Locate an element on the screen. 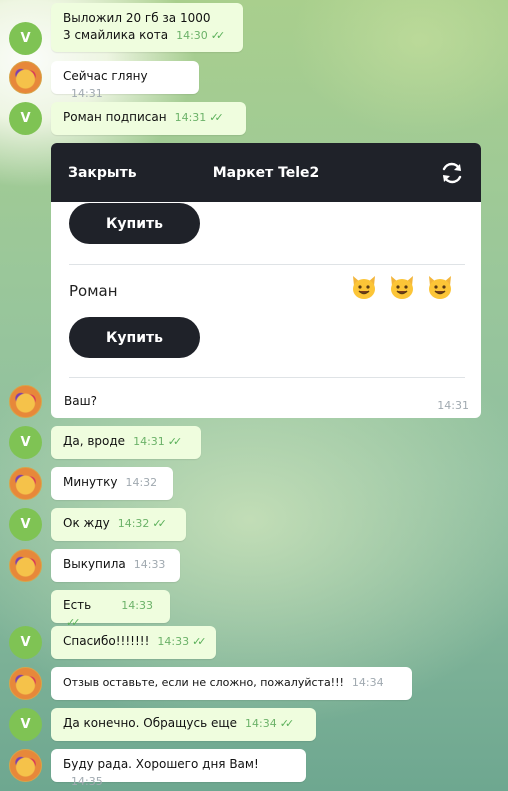 This screenshot has height=791, width=508. message-bubble-in: Буду рада. Хорошего дня Вам! 14:35 is located at coordinates (178, 768).